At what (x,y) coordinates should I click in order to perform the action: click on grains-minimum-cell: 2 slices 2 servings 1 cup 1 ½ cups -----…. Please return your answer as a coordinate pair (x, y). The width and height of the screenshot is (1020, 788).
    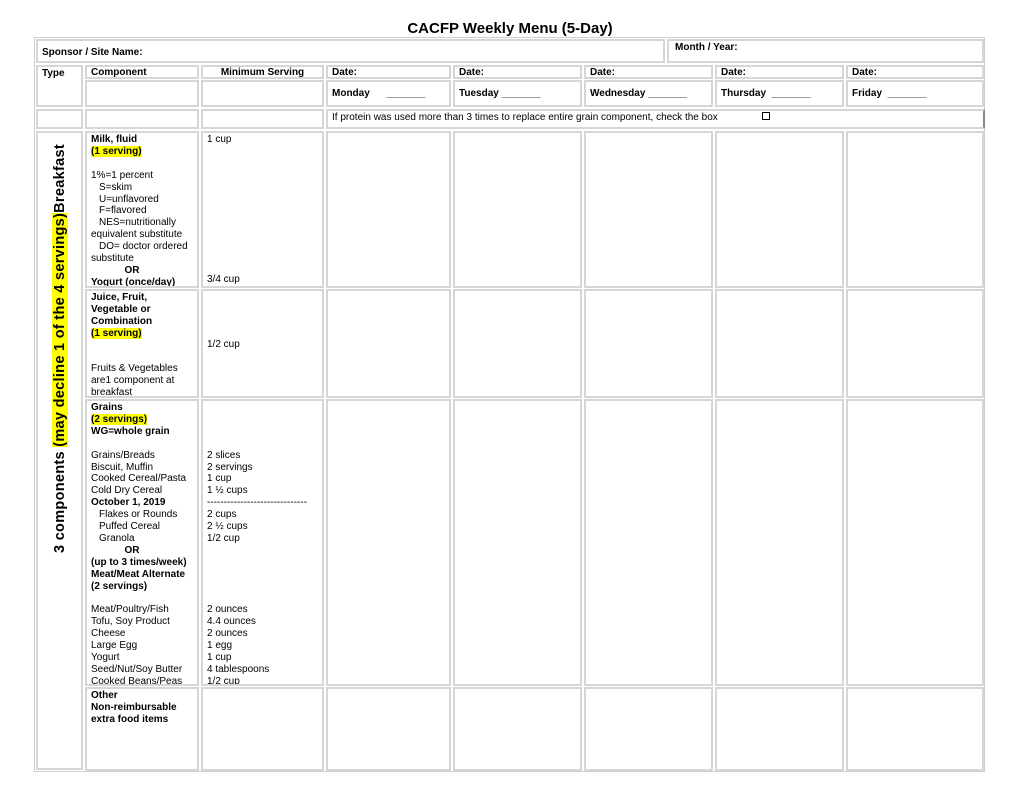
    Looking at the image, I should click on (262, 542).